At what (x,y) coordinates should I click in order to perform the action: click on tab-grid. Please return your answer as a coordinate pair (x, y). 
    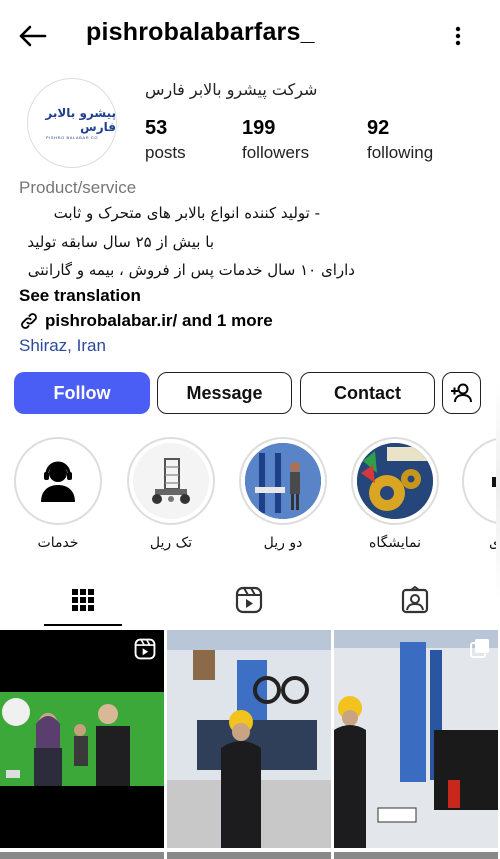
    Looking at the image, I should click on (83, 600).